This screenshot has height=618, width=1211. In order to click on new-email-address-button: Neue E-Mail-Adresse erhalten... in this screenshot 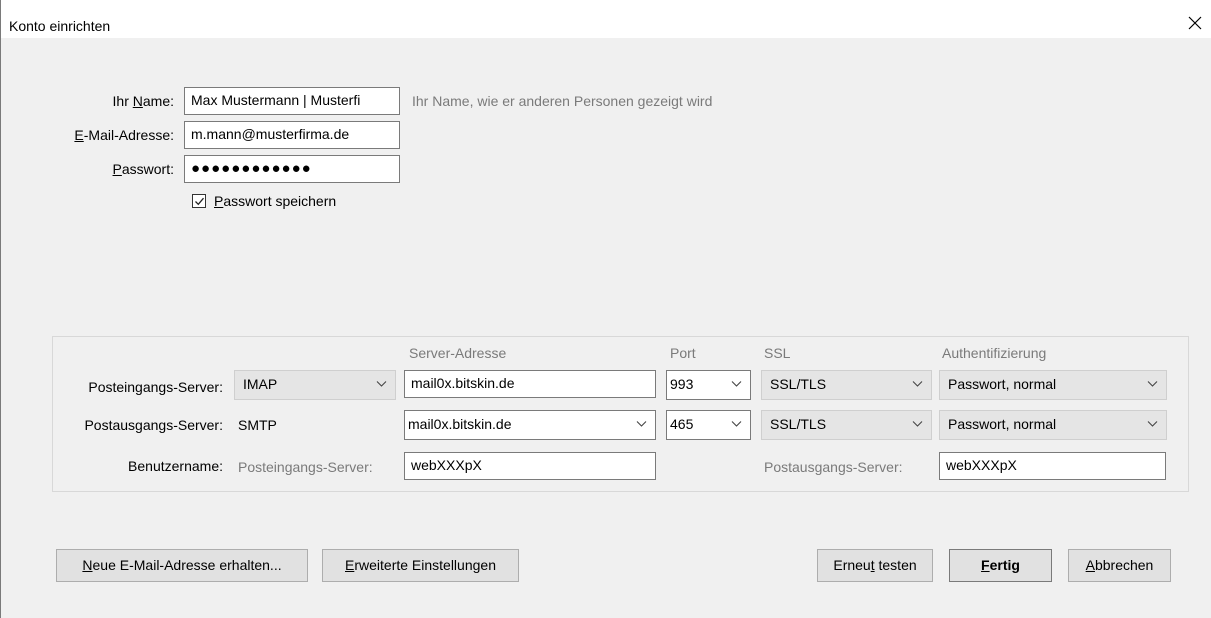, I will do `click(182, 565)`.